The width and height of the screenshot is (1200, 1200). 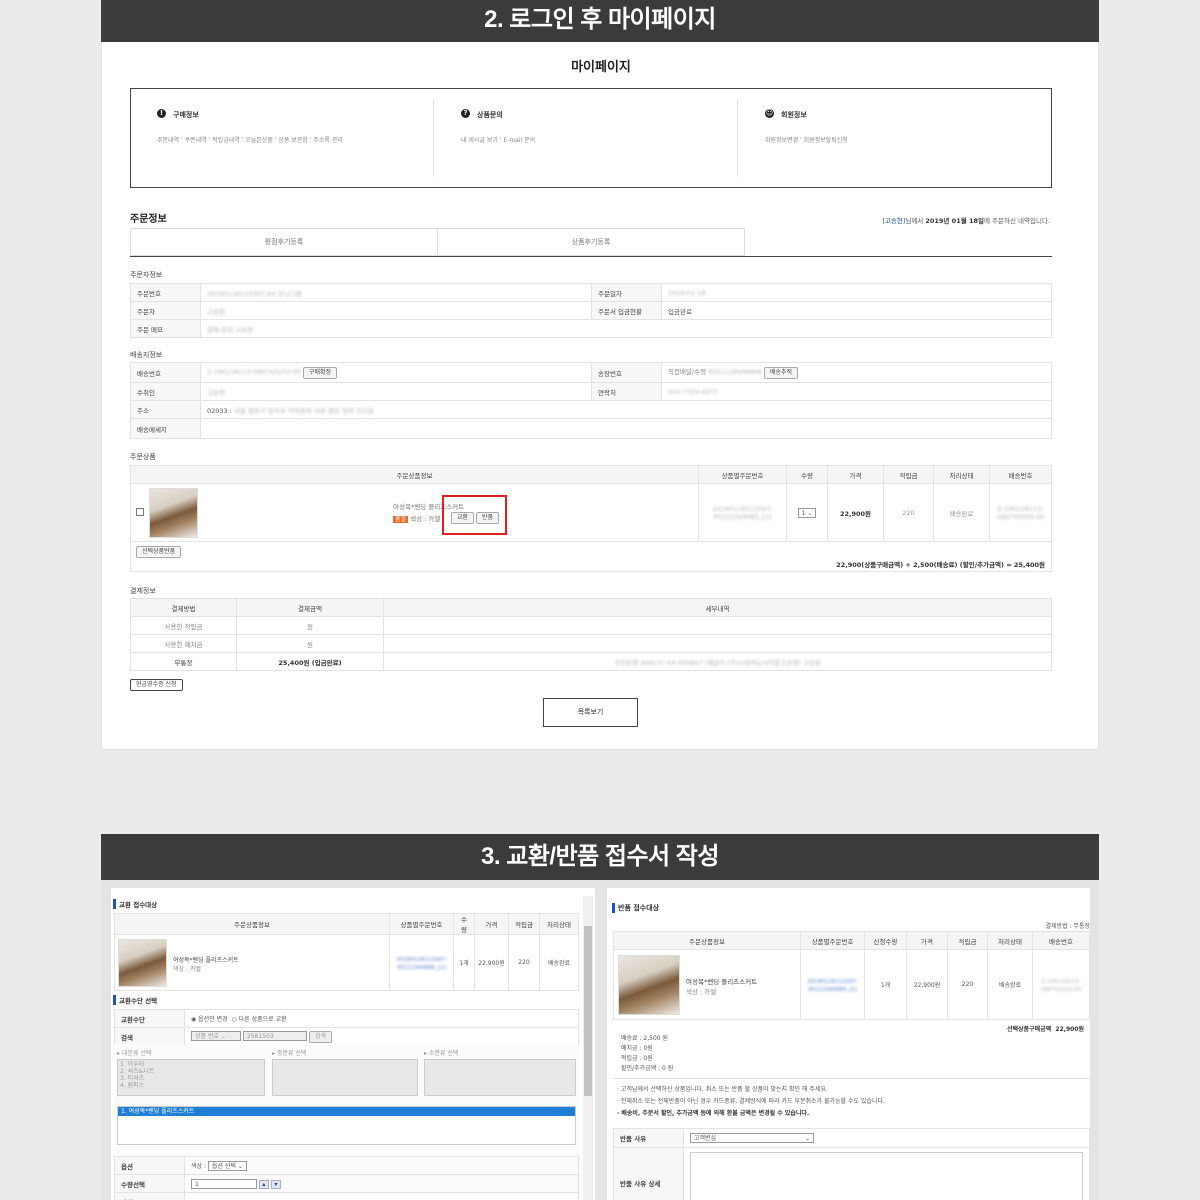 What do you see at coordinates (345, 1077) in the screenshot?
I see `cat-mid-list` at bounding box center [345, 1077].